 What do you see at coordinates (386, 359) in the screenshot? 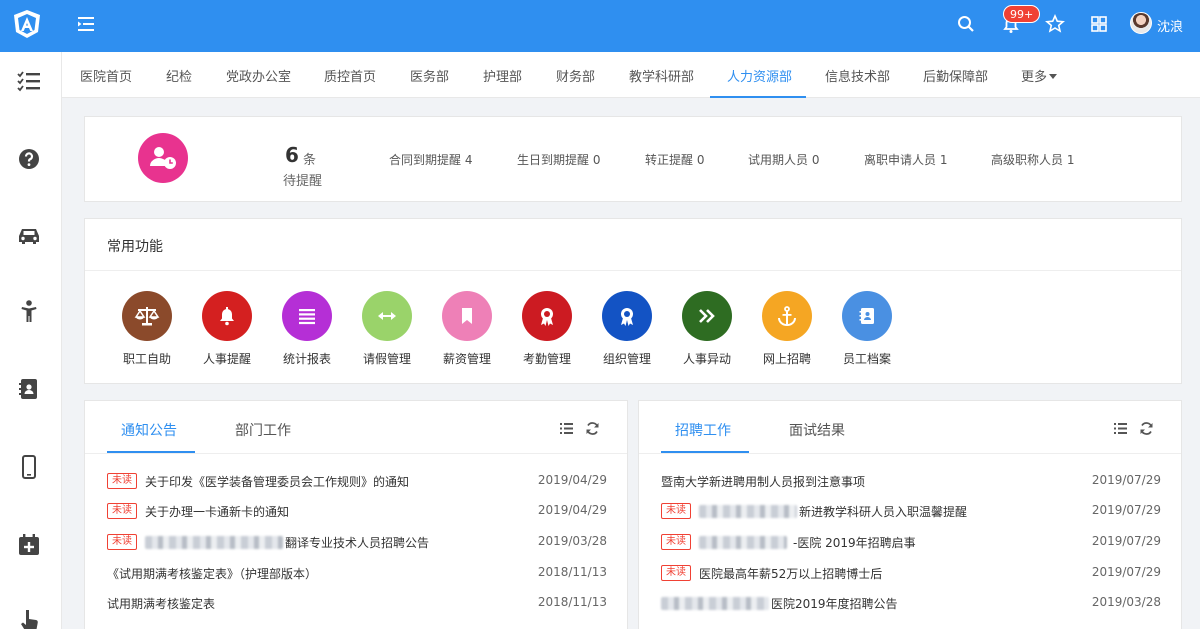
I see `function-label: 请假管理` at bounding box center [386, 359].